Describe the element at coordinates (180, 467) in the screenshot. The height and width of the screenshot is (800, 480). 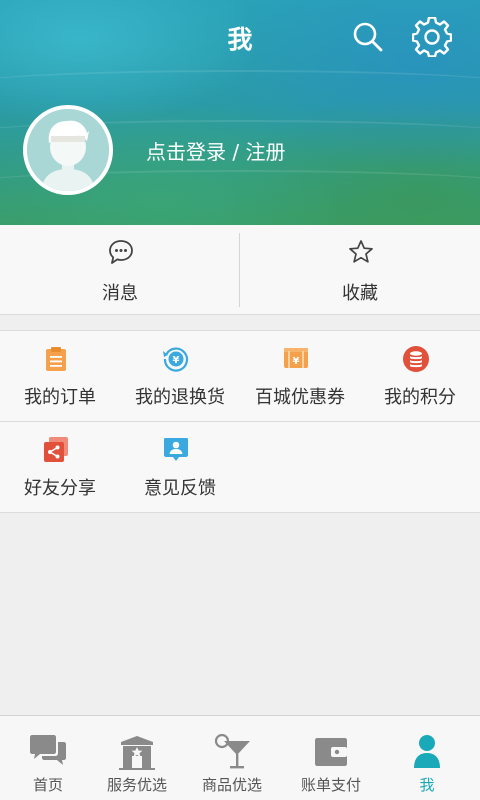
I see `grid-item-feedback: 意见反馈` at that location.